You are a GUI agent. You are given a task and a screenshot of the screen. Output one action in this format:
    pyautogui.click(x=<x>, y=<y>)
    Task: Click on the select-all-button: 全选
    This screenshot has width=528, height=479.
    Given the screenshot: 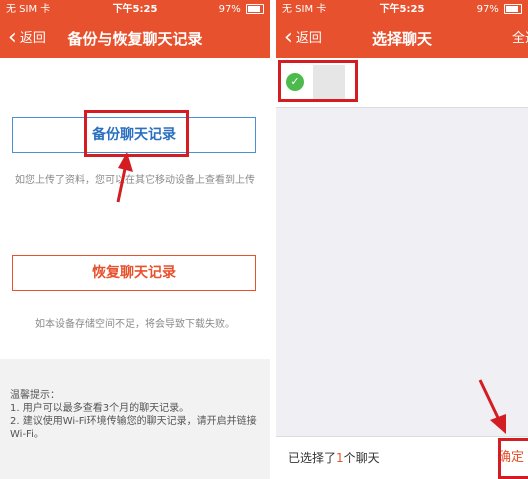 What is the action you would take?
    pyautogui.click(x=520, y=39)
    